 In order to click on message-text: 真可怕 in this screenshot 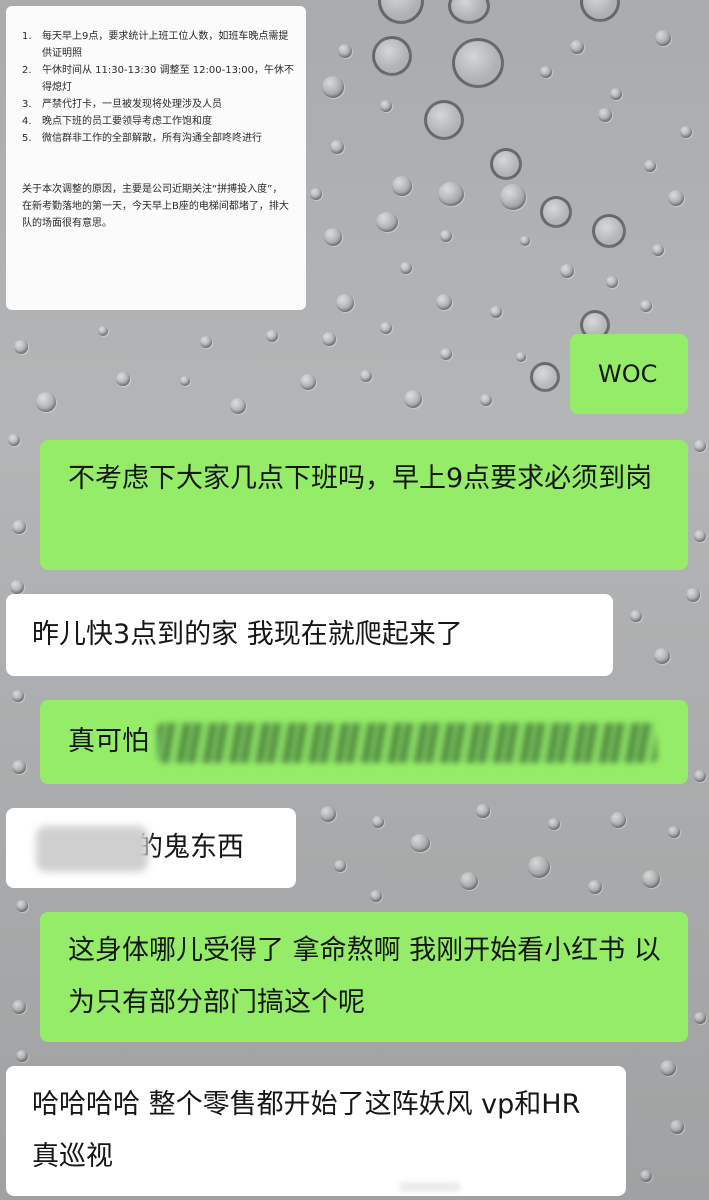, I will do `click(108, 741)`.